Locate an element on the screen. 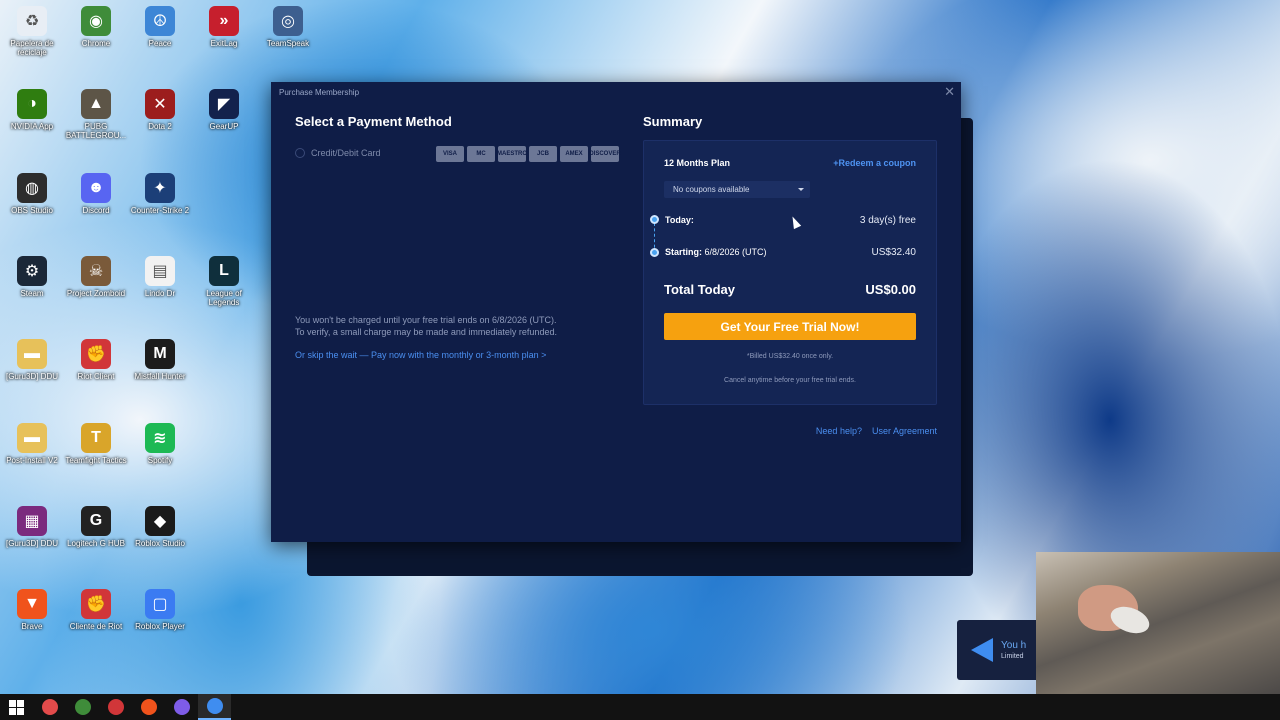 The image size is (1280, 720). credit-card-label: Credit/Debit Card is located at coordinates (346, 153).